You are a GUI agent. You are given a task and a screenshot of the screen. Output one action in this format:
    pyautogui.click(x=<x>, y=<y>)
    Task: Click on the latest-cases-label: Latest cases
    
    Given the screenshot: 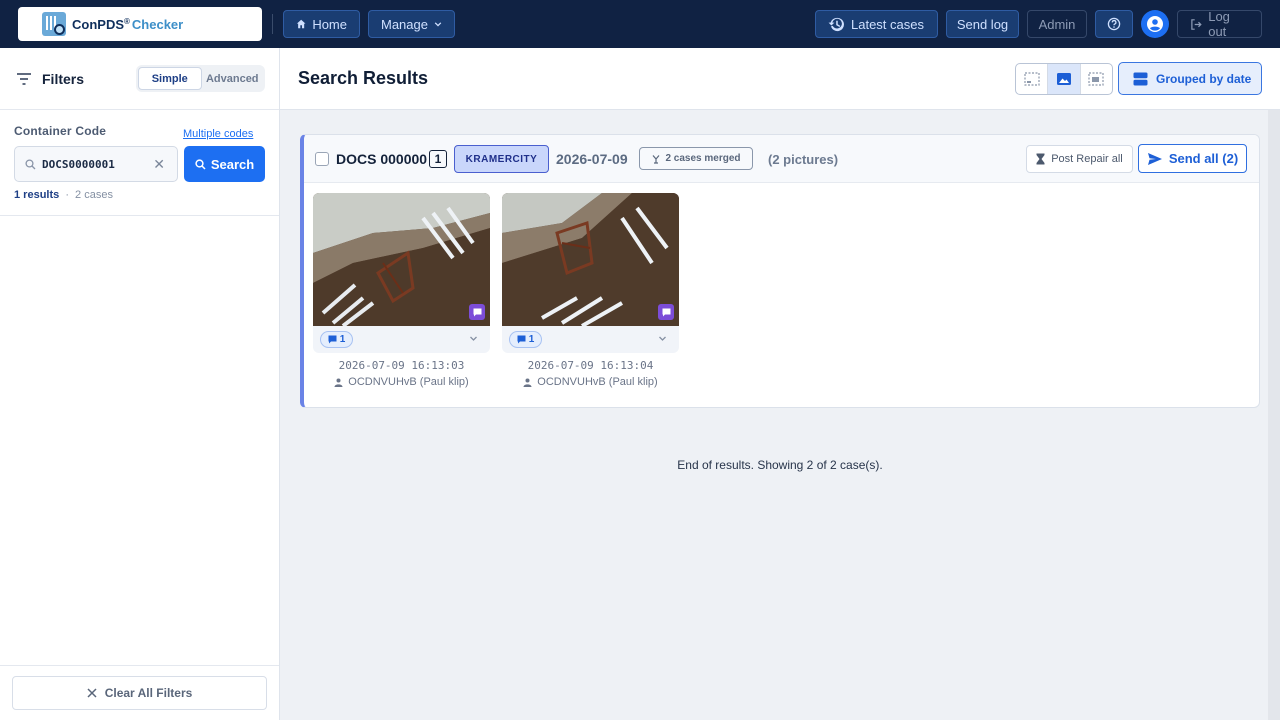 What is the action you would take?
    pyautogui.click(x=887, y=24)
    